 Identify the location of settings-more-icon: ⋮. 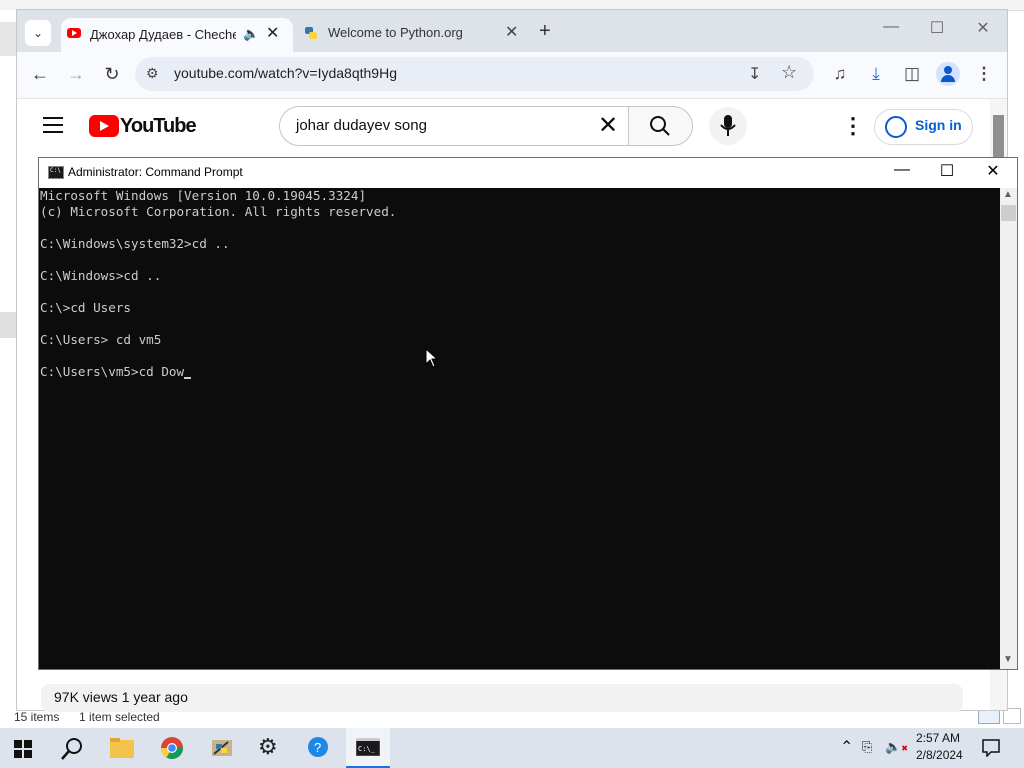
(853, 126).